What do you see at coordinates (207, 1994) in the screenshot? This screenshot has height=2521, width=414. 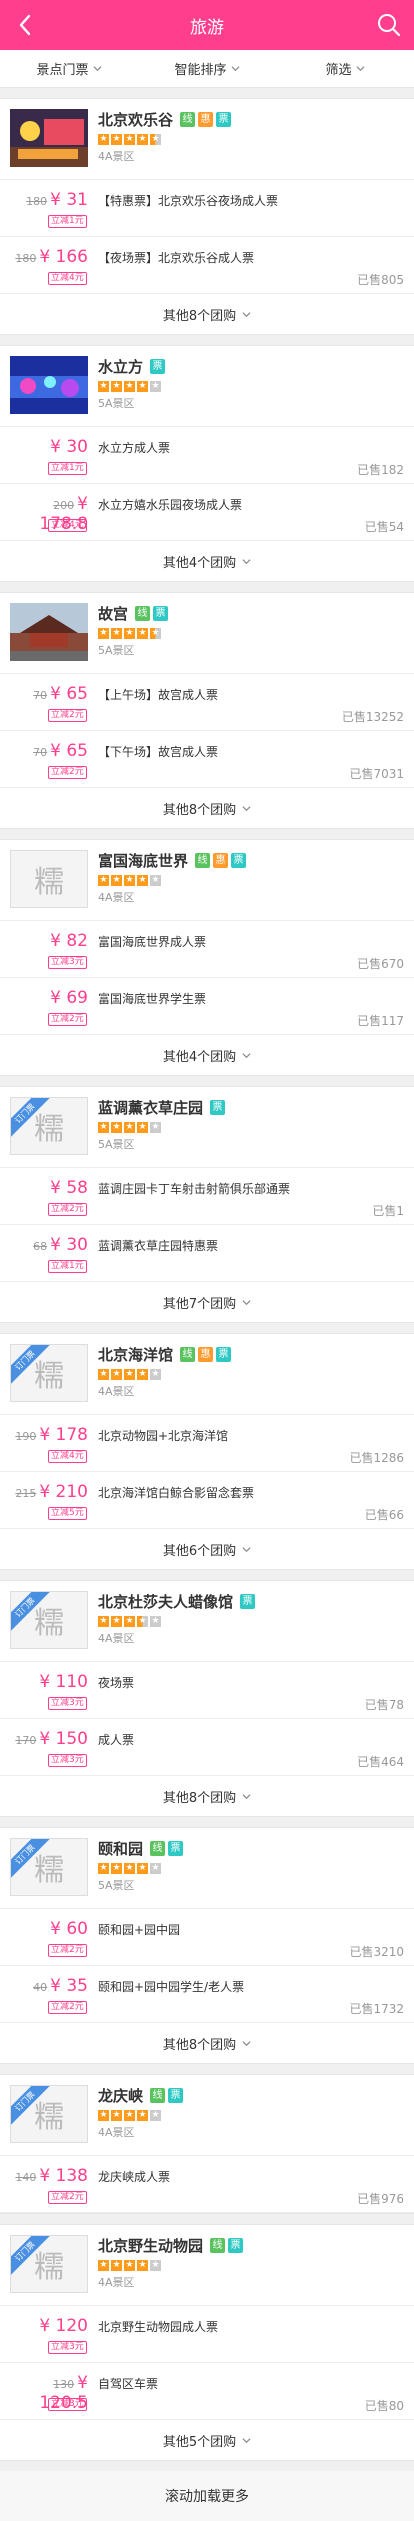 I see `deal-row: 40 ¥ 35 立减2元 颐和园+园中园学生/老人票 已售1732` at bounding box center [207, 1994].